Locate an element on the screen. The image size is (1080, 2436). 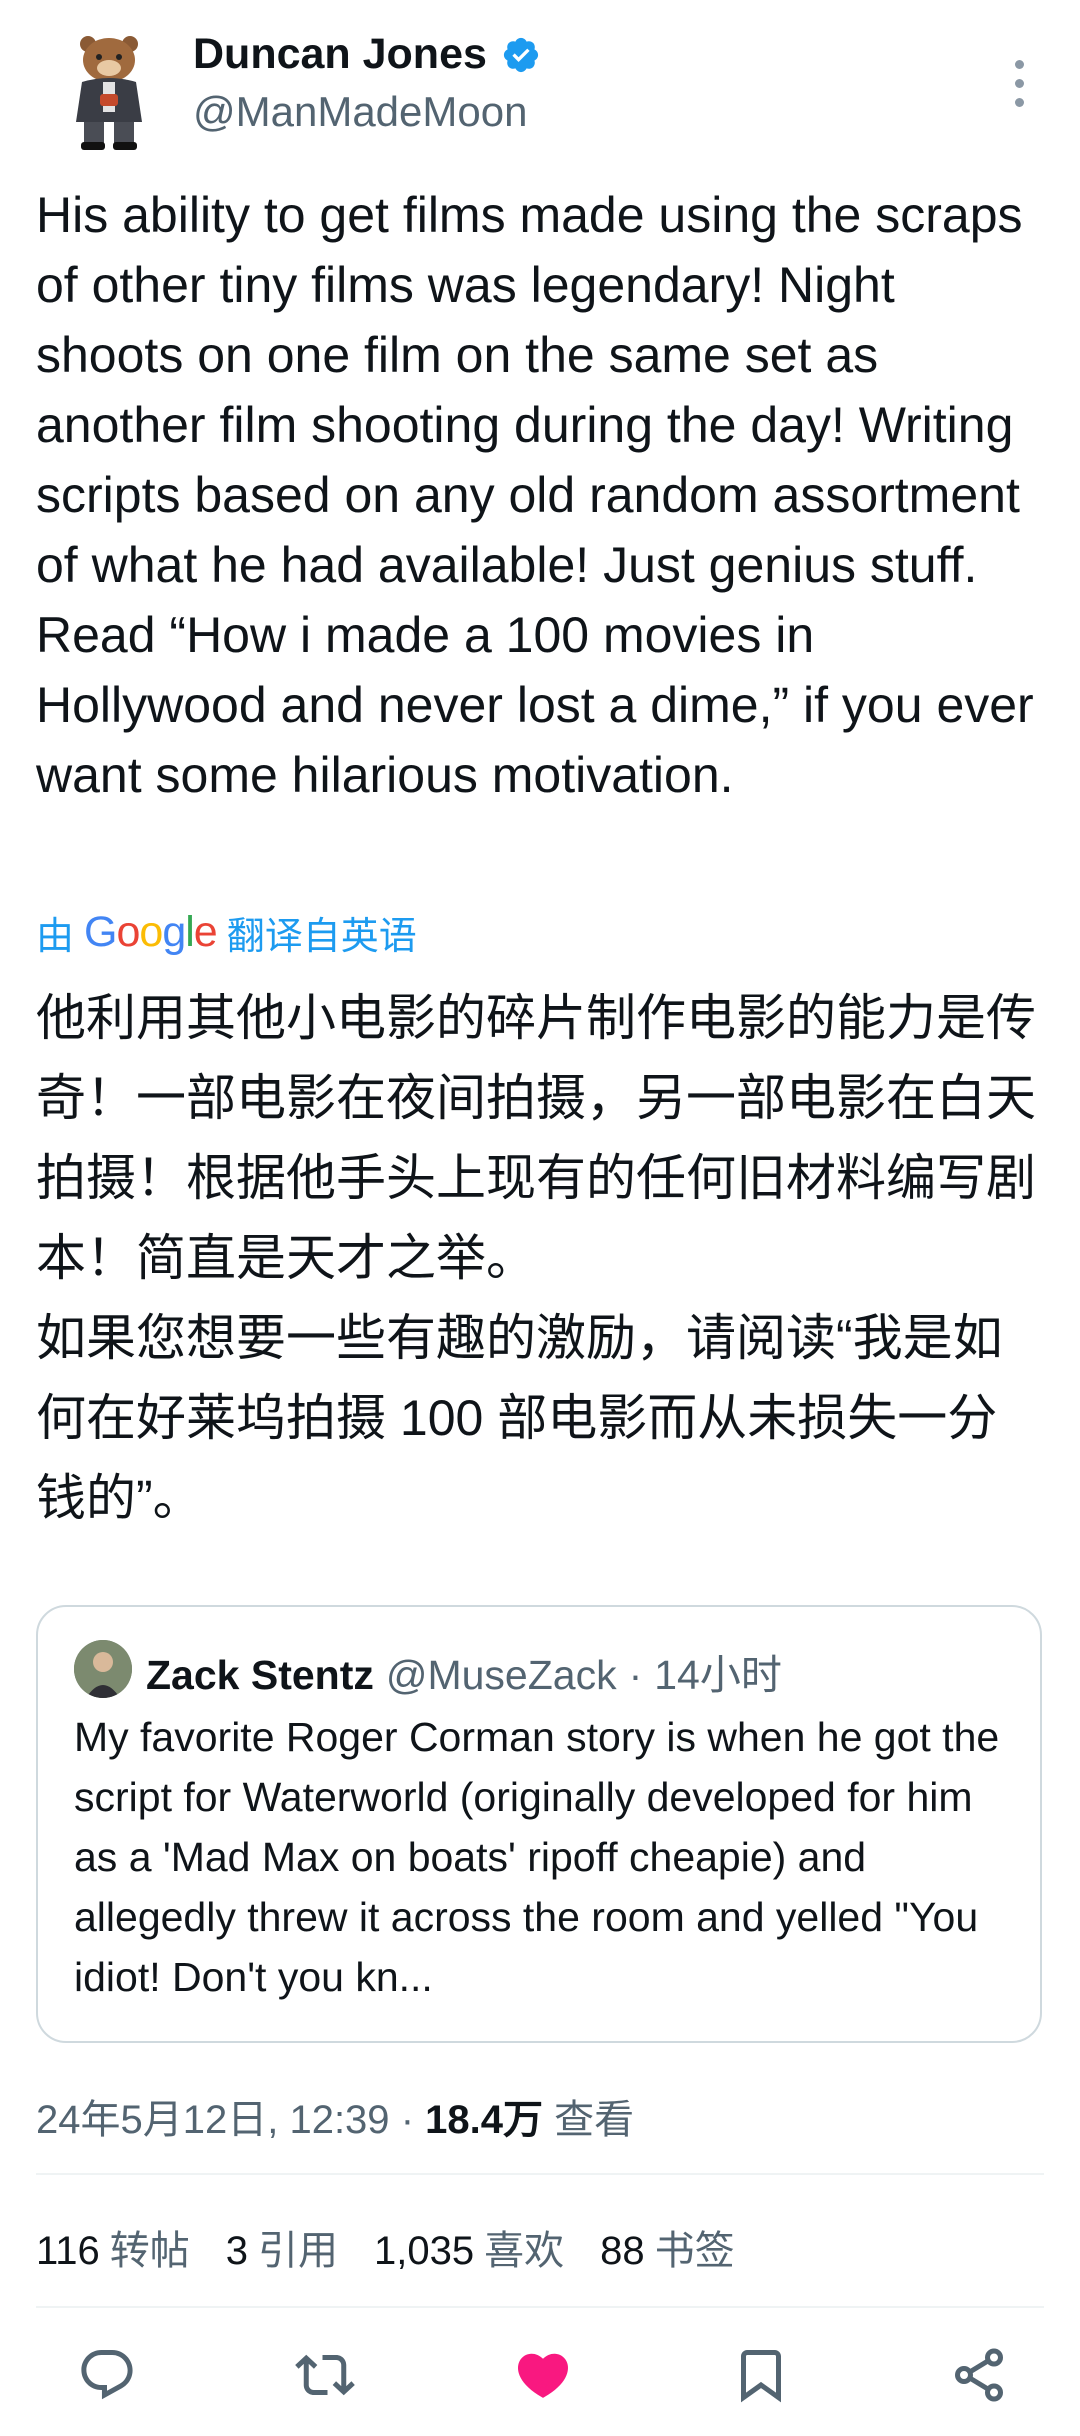
heart-icon is located at coordinates (543, 2375).